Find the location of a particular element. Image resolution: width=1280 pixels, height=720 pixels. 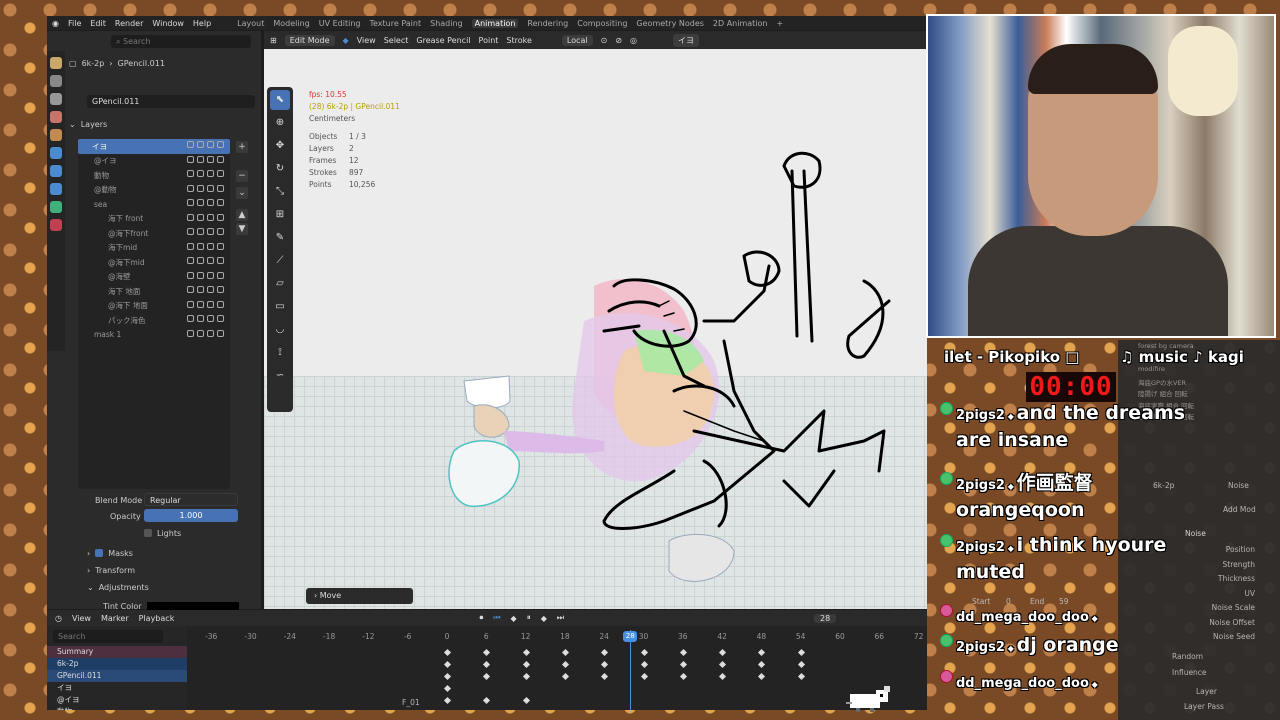

snap-icon: ⊘ is located at coordinates (618, 40).